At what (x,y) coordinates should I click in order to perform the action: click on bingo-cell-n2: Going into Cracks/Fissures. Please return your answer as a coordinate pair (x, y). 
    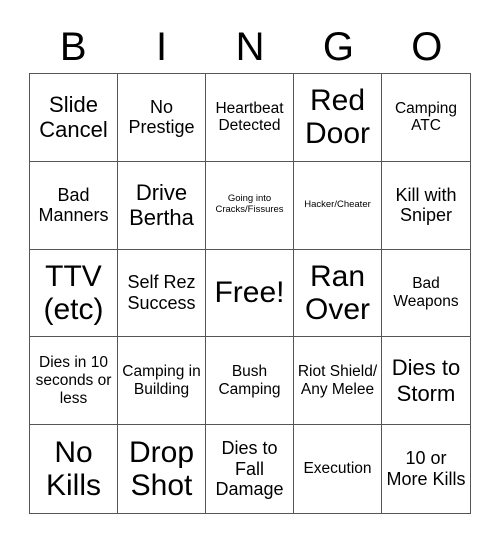
    Looking at the image, I should click on (250, 205).